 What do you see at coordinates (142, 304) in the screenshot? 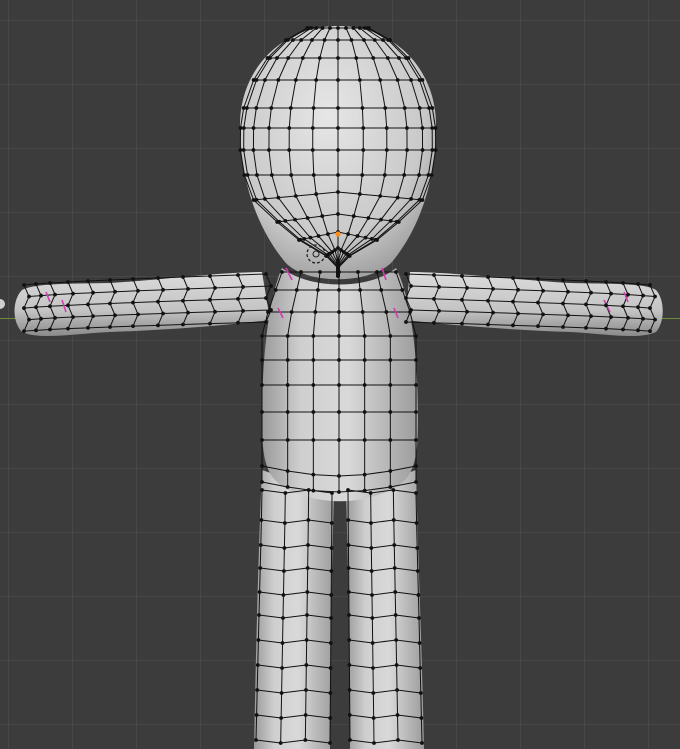
I see `left-arm` at bounding box center [142, 304].